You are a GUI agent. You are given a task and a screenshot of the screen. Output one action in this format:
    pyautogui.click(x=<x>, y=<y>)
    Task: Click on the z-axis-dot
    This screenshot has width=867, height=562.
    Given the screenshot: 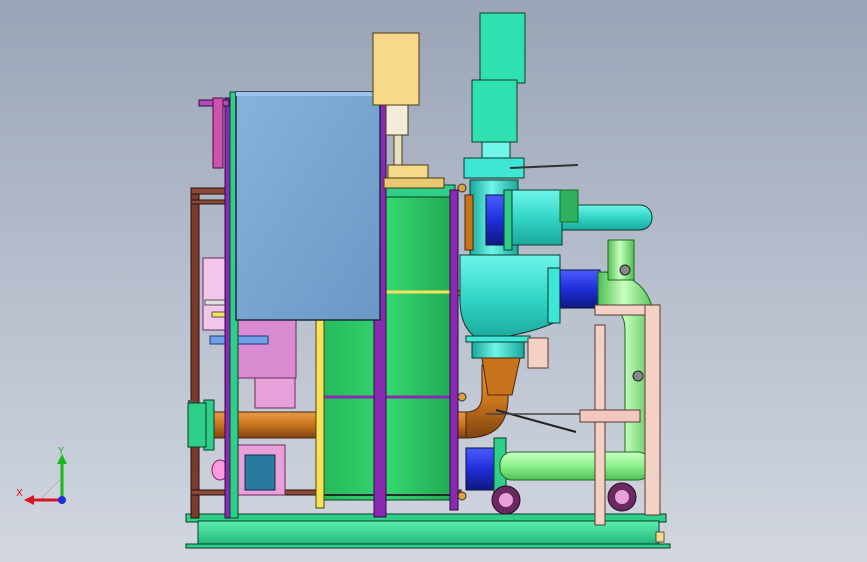 What is the action you would take?
    pyautogui.click(x=62, y=500)
    